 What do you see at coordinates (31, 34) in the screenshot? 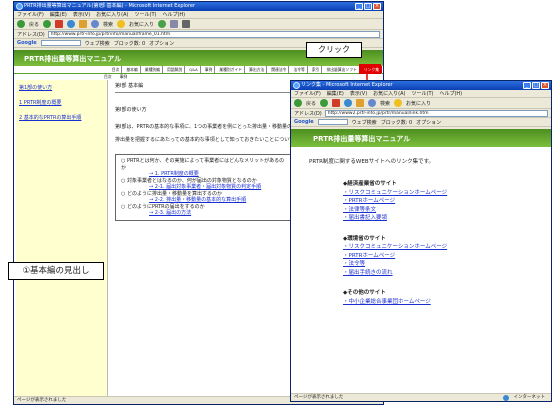
I see `address-label: アドレス(D)` at bounding box center [31, 34].